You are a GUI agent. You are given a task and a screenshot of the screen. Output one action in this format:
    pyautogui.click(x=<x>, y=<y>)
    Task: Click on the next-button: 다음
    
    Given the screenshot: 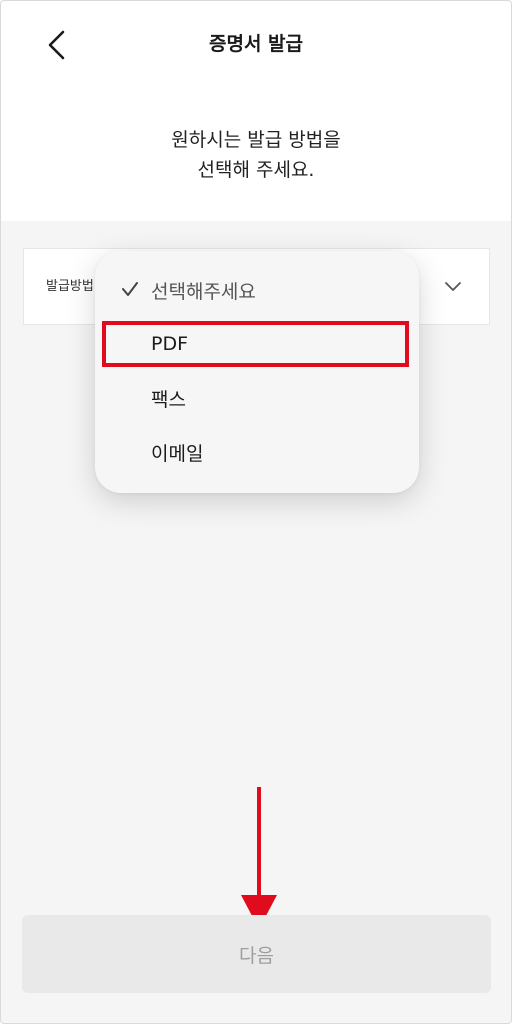 What is the action you would take?
    pyautogui.click(x=256, y=954)
    